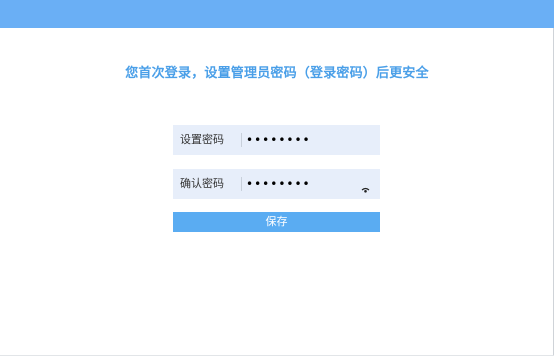  Describe the element at coordinates (202, 139) in the screenshot. I see `set-password-label: 设置密码` at that location.